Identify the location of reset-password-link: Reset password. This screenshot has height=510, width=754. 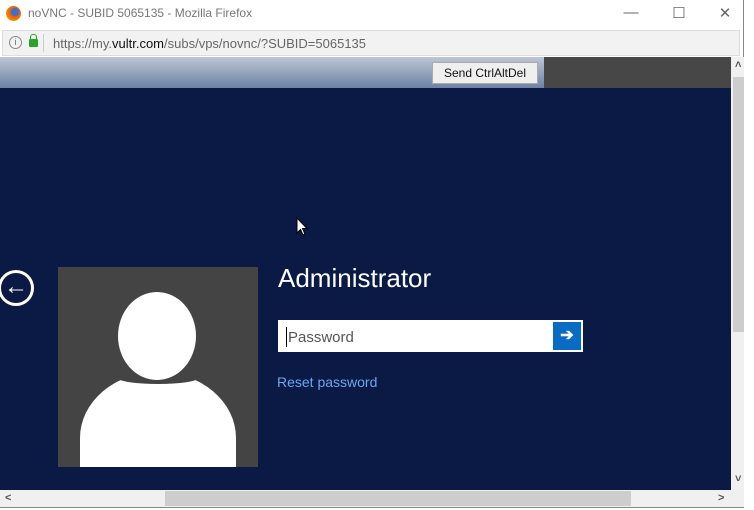
(327, 382).